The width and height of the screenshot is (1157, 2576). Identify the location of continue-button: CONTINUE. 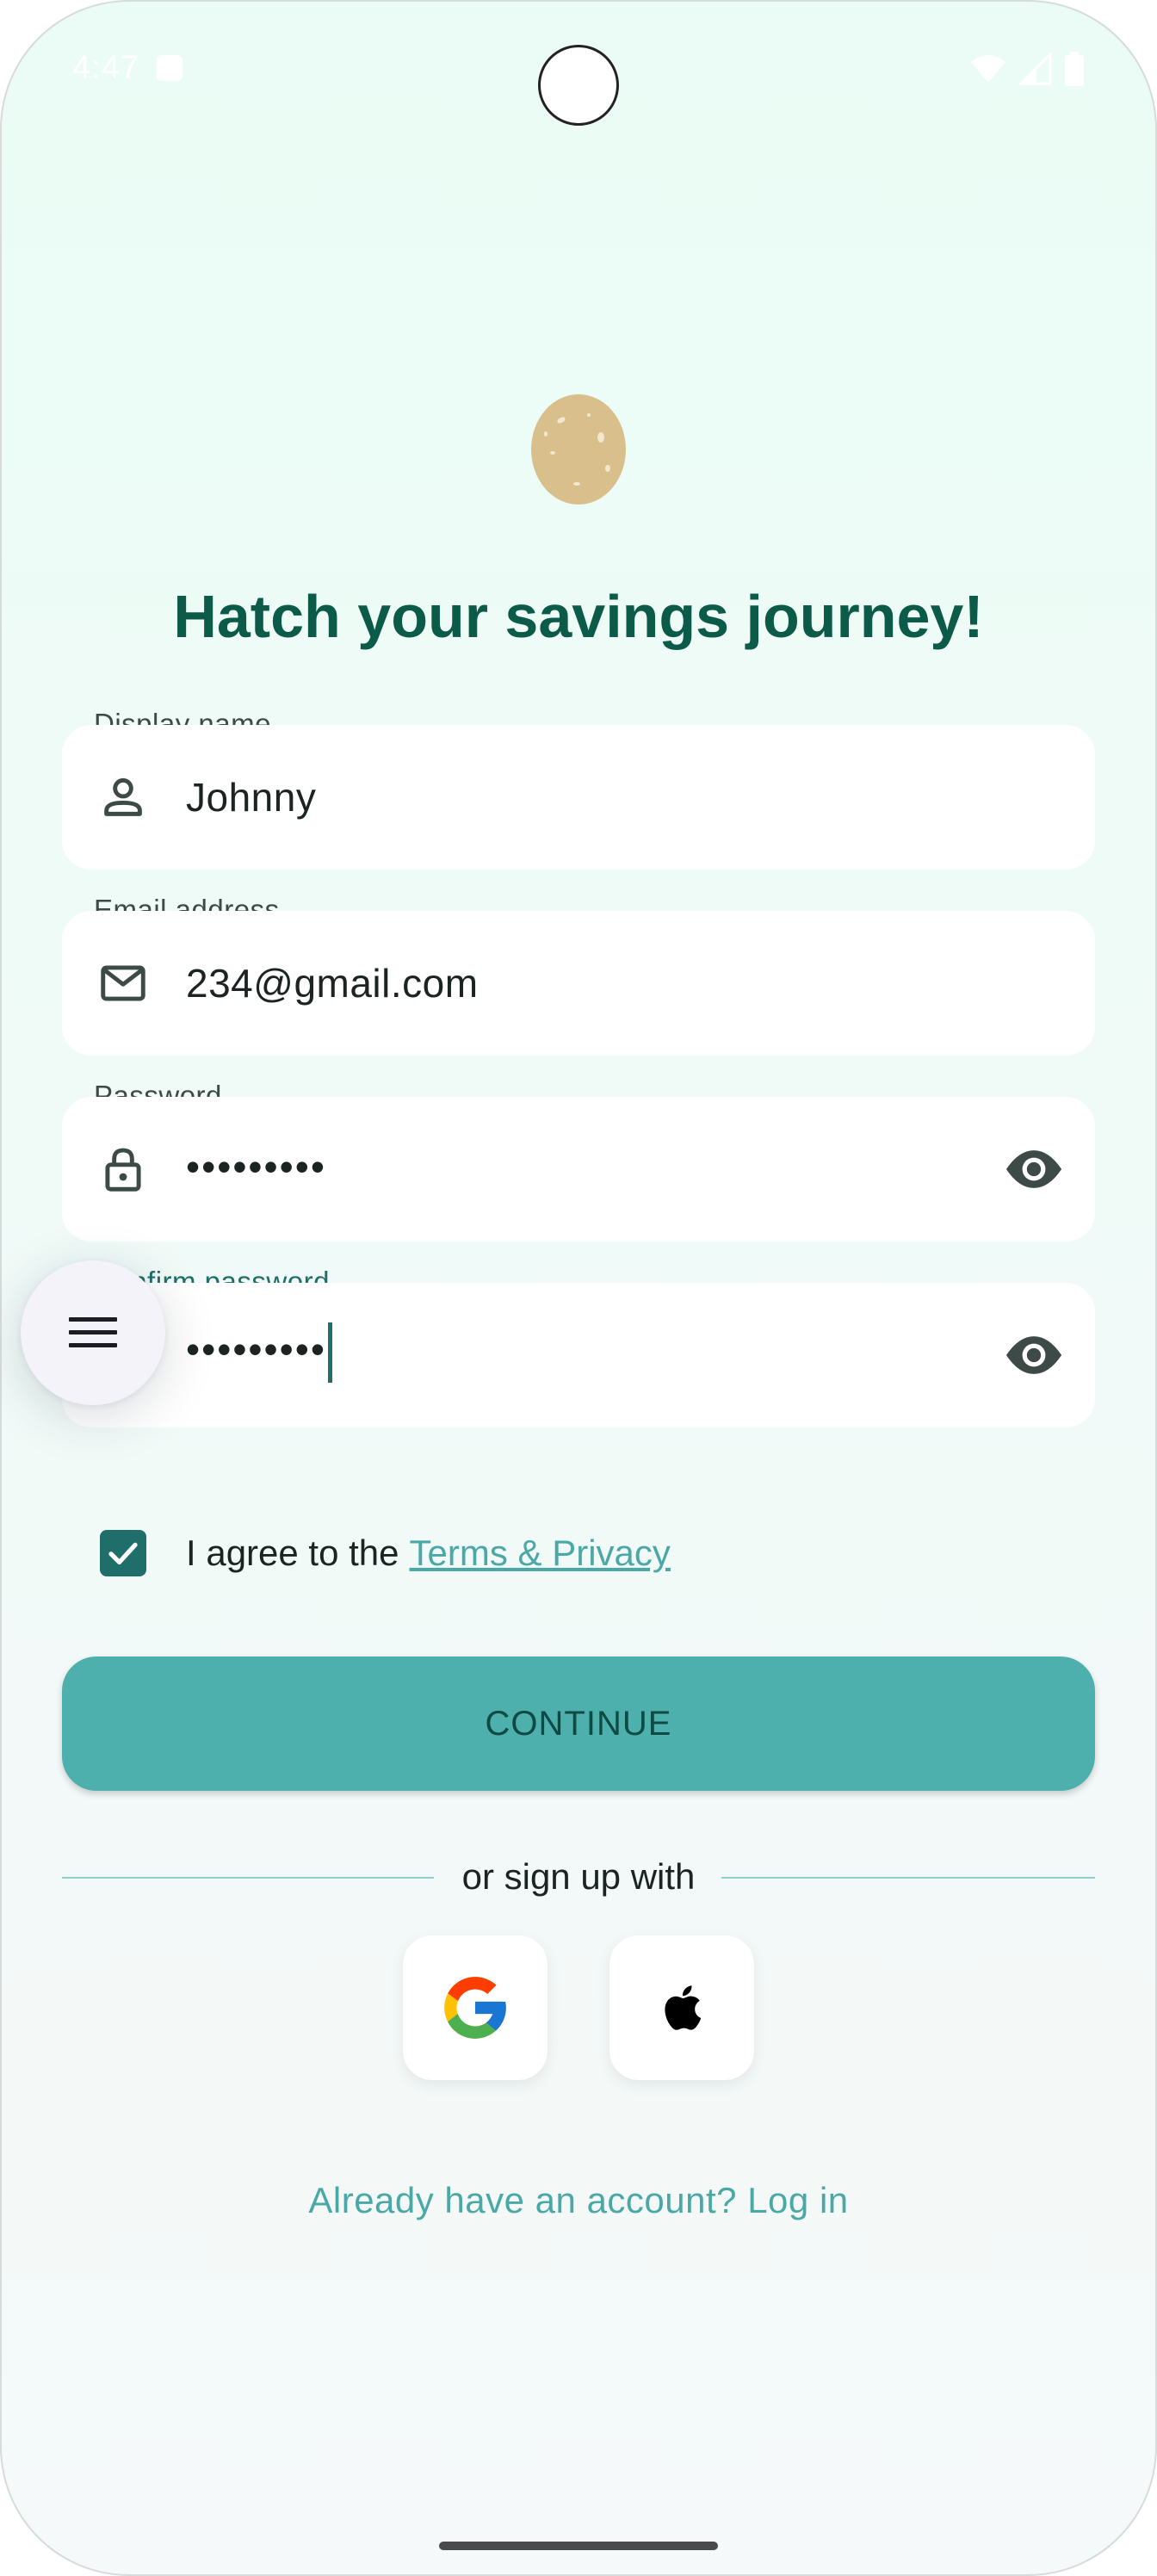
(579, 1723).